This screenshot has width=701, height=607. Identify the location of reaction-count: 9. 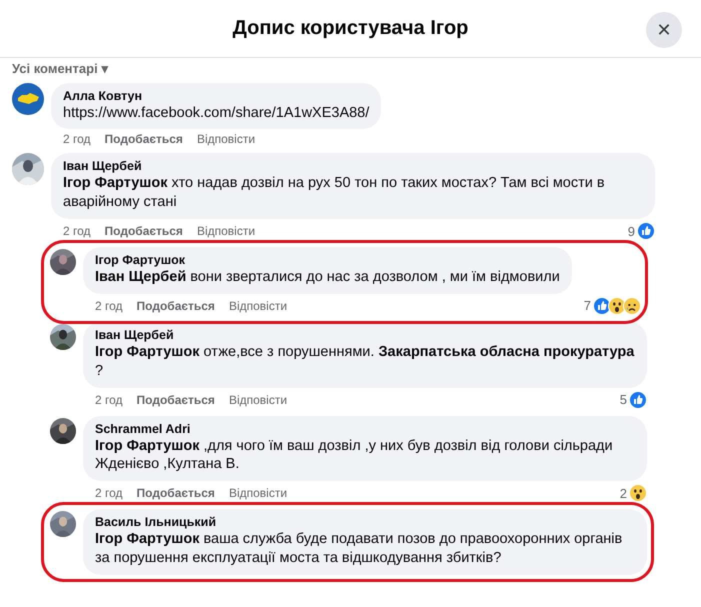
(631, 231).